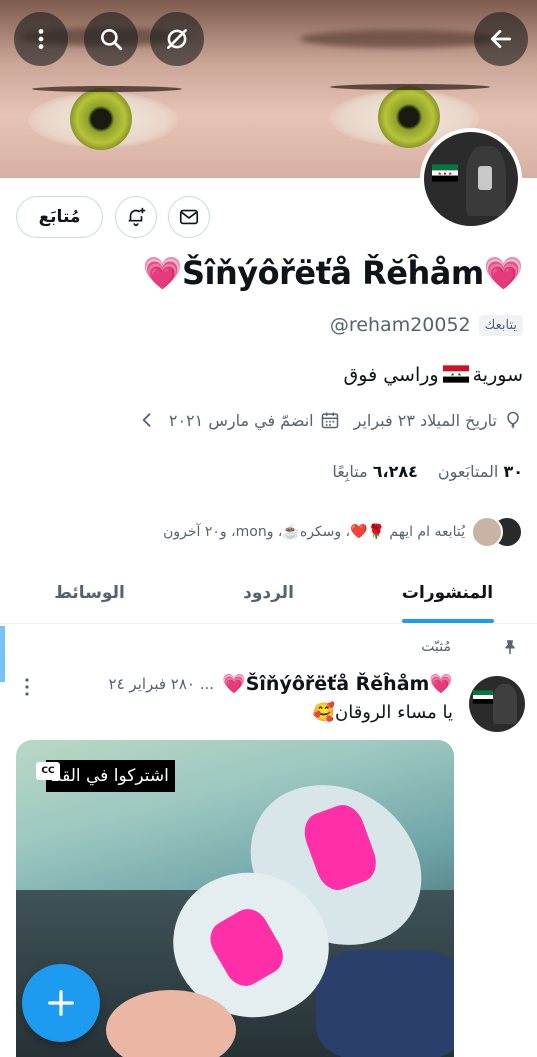 The image size is (537, 1057). Describe the element at coordinates (107, 89) in the screenshot. I see `banner-lash-left` at that location.